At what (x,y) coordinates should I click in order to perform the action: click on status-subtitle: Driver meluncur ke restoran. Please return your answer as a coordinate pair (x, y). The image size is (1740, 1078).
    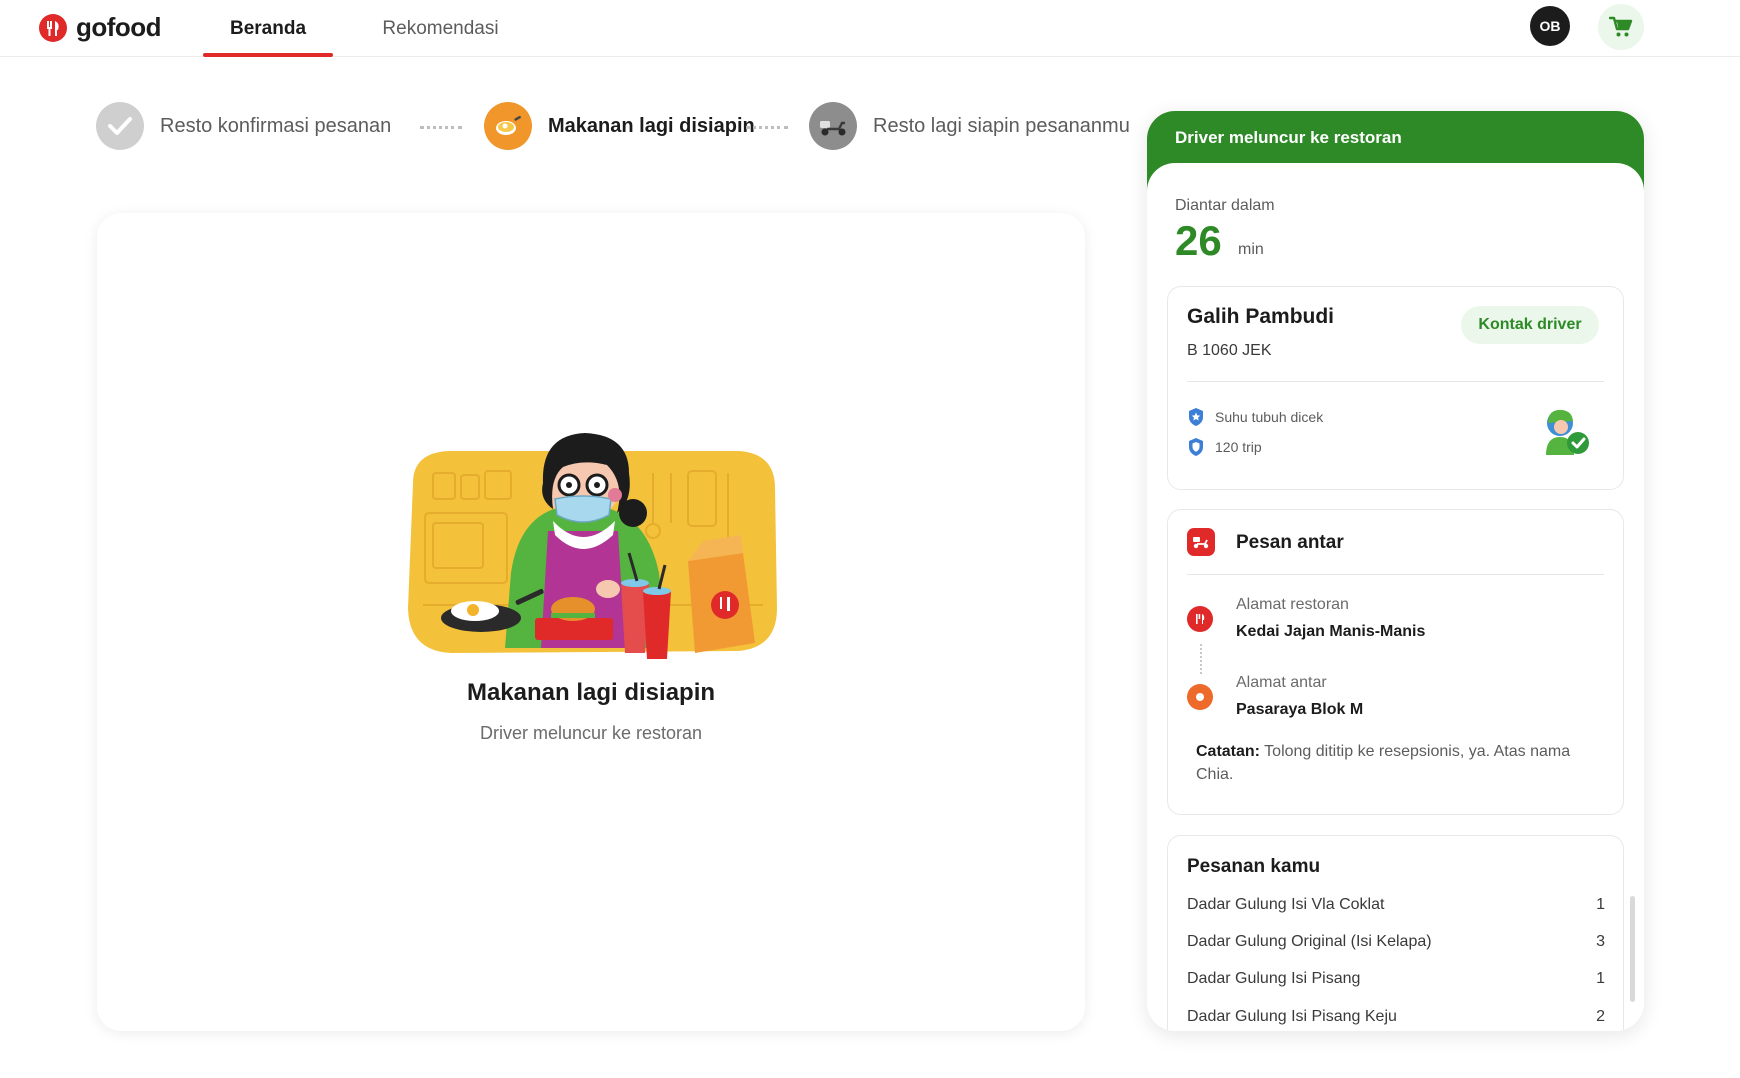
    Looking at the image, I should click on (591, 733).